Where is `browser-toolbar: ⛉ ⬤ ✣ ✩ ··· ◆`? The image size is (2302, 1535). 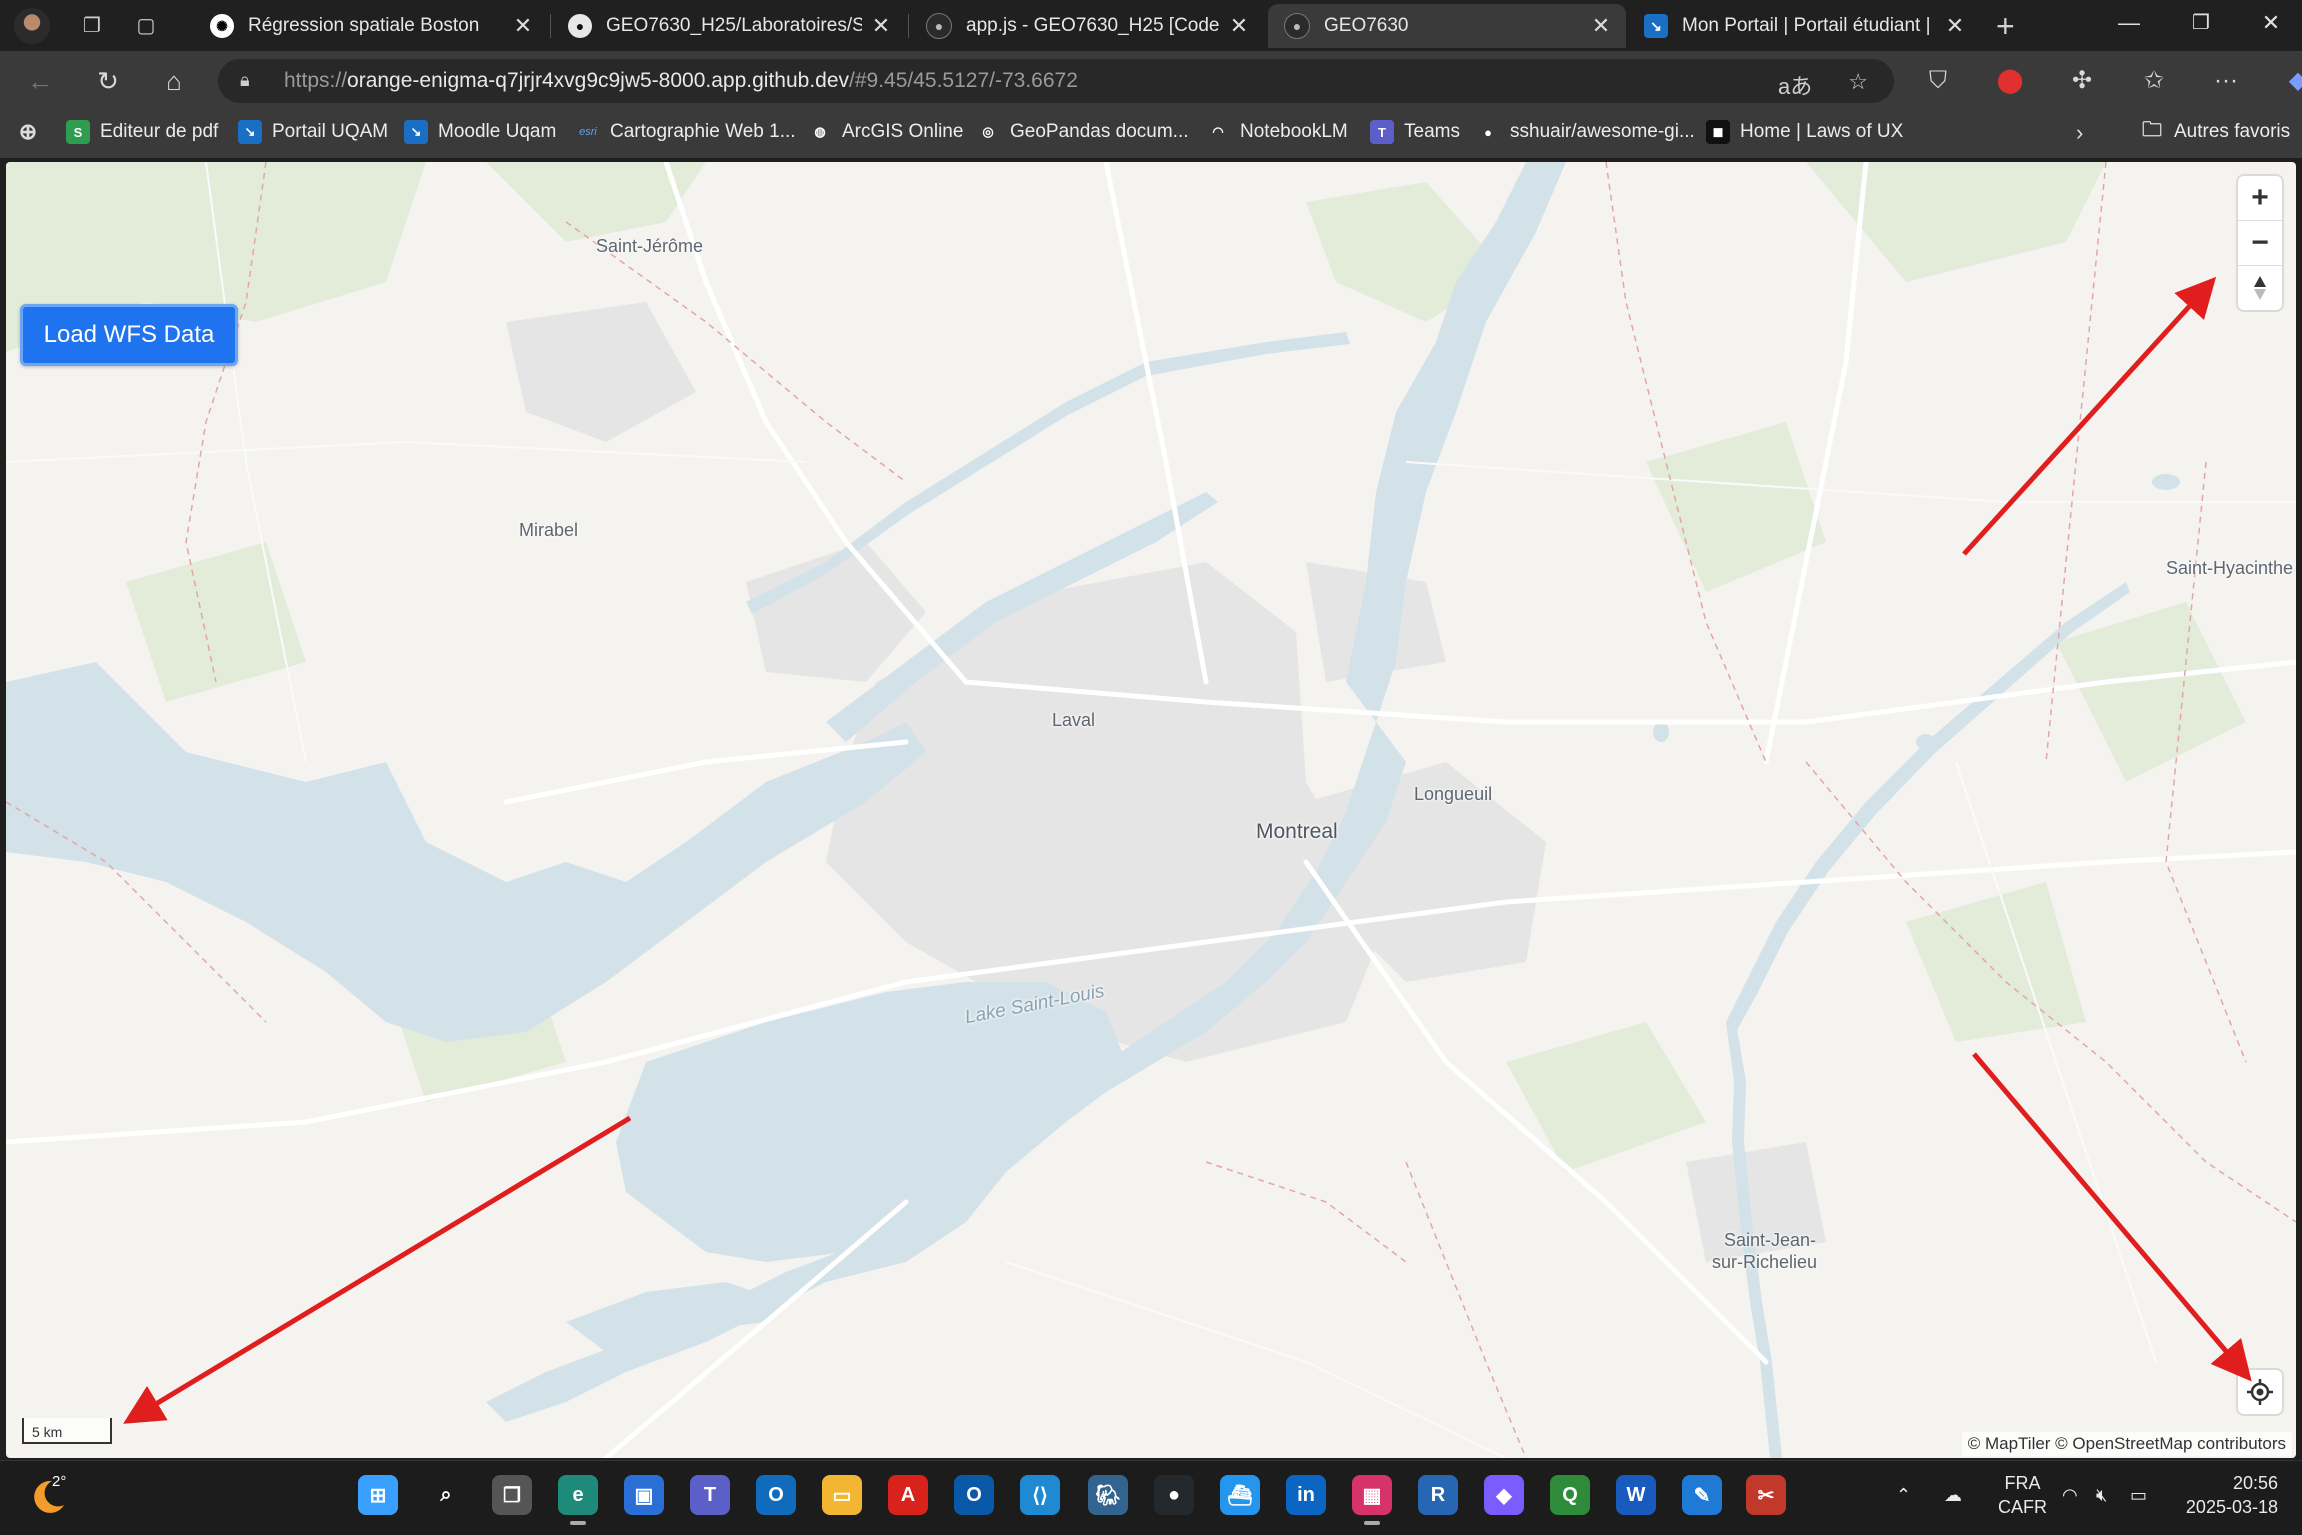
browser-toolbar: ⛉ ⬤ ✣ ✩ ··· ◆ is located at coordinates (2112, 81).